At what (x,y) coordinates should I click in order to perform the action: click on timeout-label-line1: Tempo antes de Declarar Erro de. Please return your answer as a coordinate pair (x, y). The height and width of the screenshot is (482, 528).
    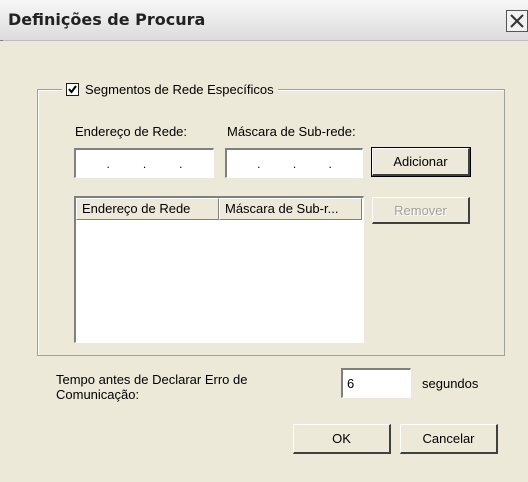
    Looking at the image, I should click on (152, 379).